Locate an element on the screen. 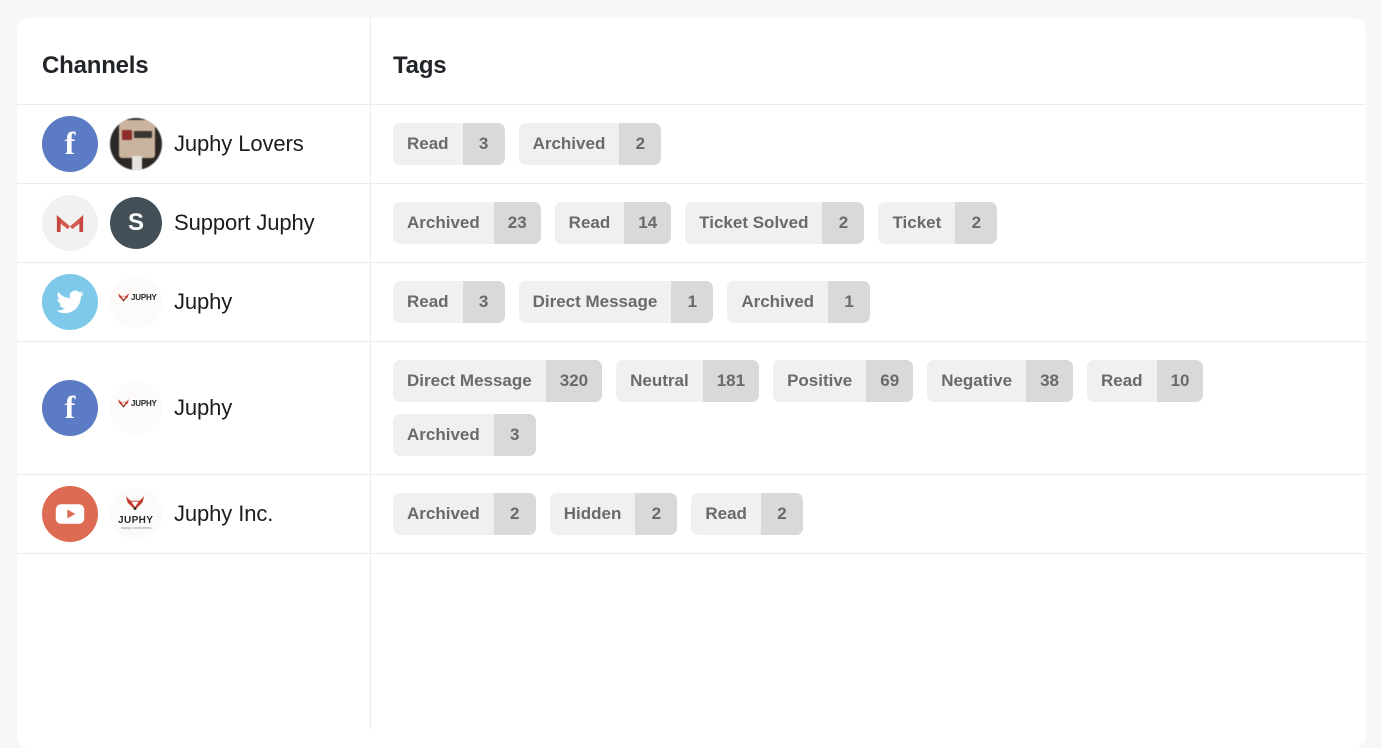 This screenshot has height=748, width=1382. tag-badge: Read 10 is located at coordinates (1145, 381).